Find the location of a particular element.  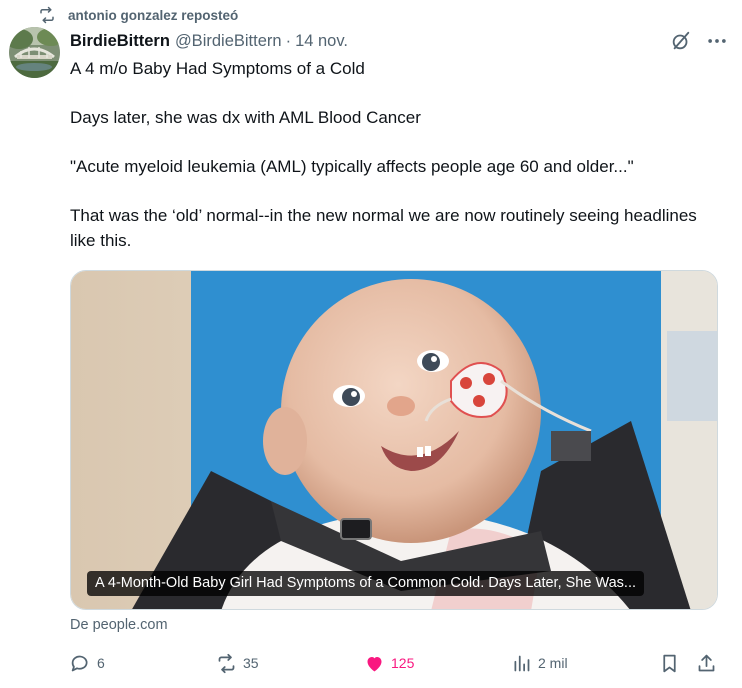

repost-button: 35 is located at coordinates (237, 663).